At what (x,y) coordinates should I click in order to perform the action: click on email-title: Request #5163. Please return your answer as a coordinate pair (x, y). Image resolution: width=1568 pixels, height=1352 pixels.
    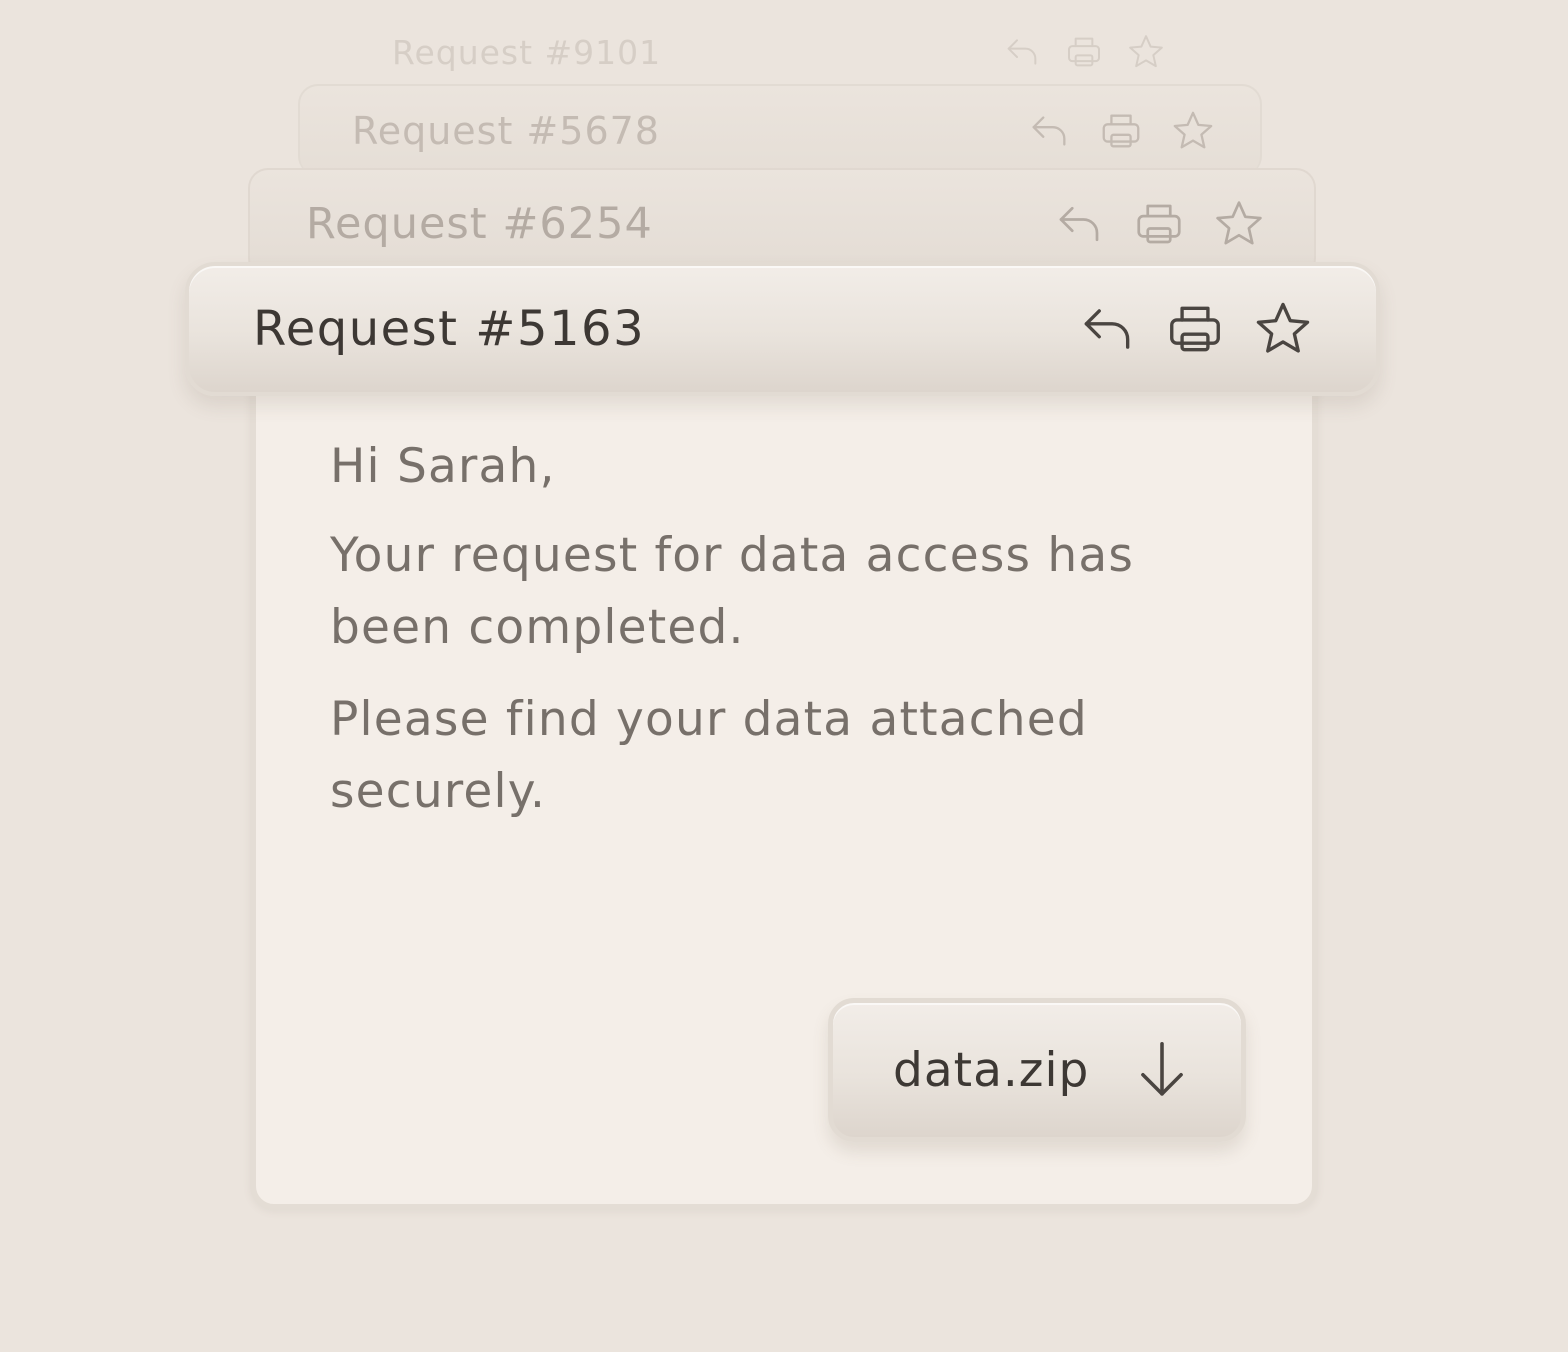
    Looking at the image, I should click on (449, 329).